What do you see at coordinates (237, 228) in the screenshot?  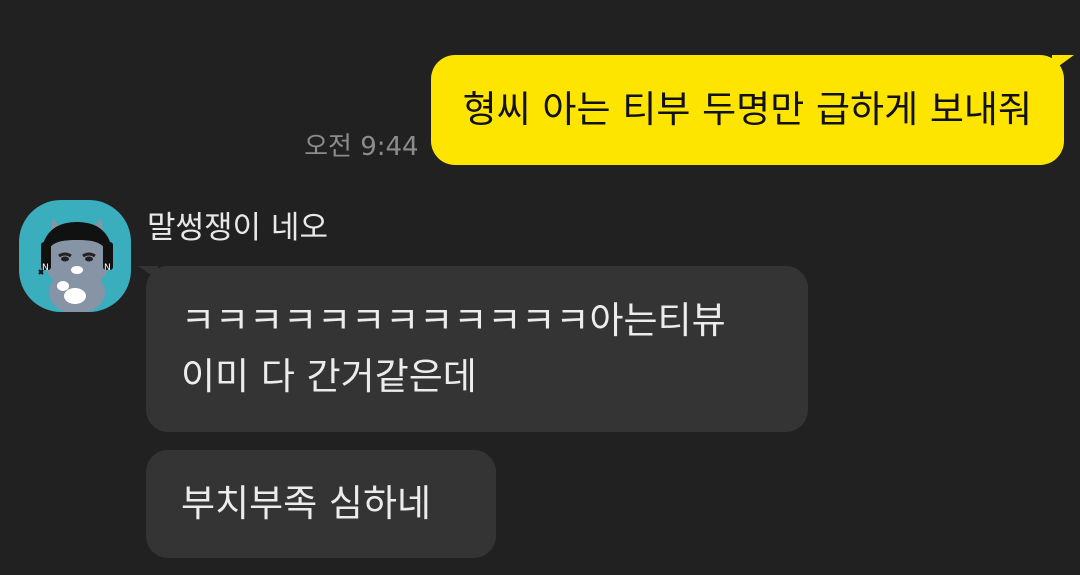 I see `sender-name: 말썽쟁이 네오` at bounding box center [237, 228].